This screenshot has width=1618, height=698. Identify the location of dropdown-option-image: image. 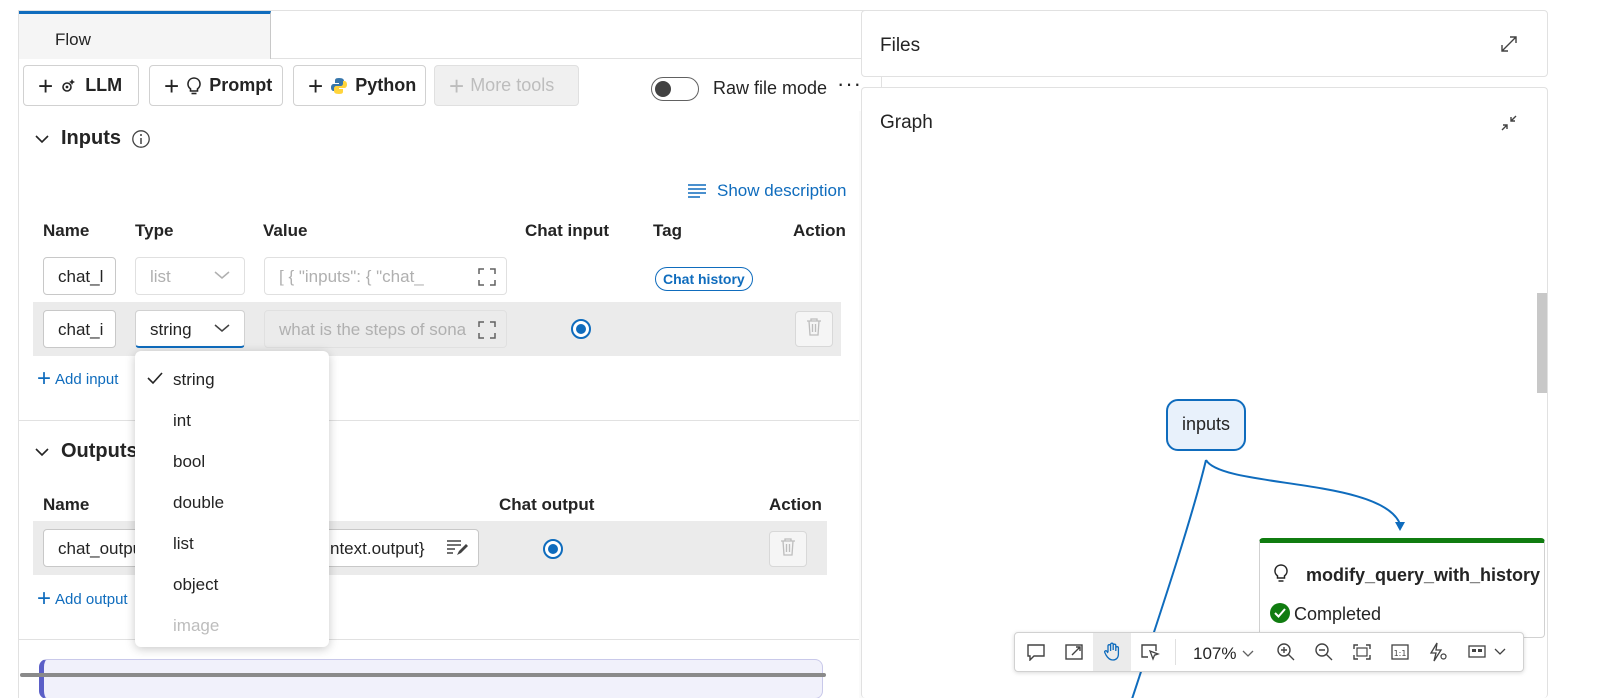
(232, 622).